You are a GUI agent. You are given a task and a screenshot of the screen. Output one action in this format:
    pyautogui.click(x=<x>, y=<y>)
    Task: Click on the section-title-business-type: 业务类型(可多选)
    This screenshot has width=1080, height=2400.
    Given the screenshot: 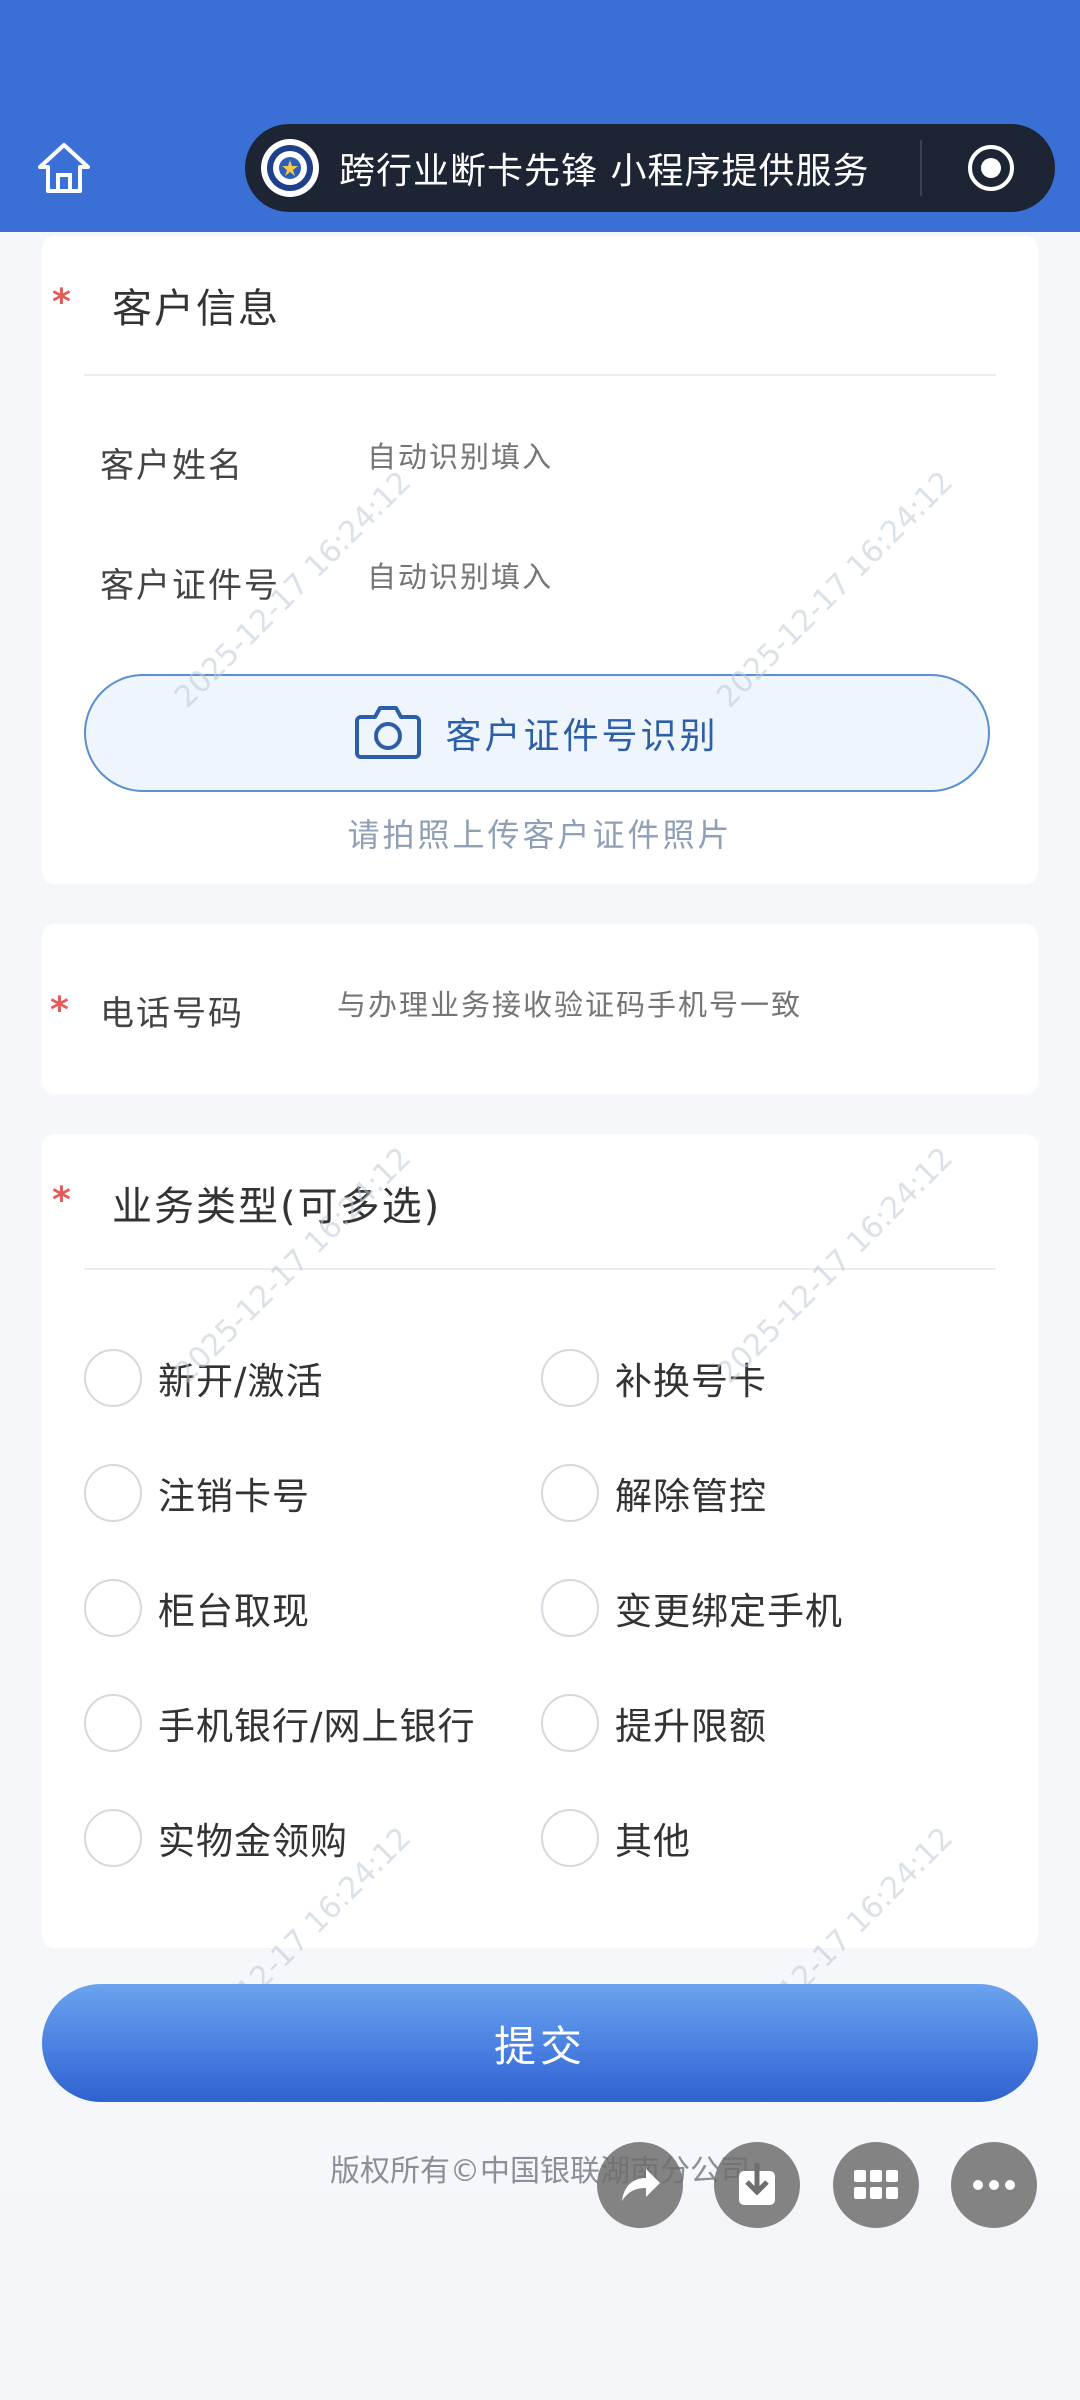 What is the action you would take?
    pyautogui.click(x=277, y=1207)
    